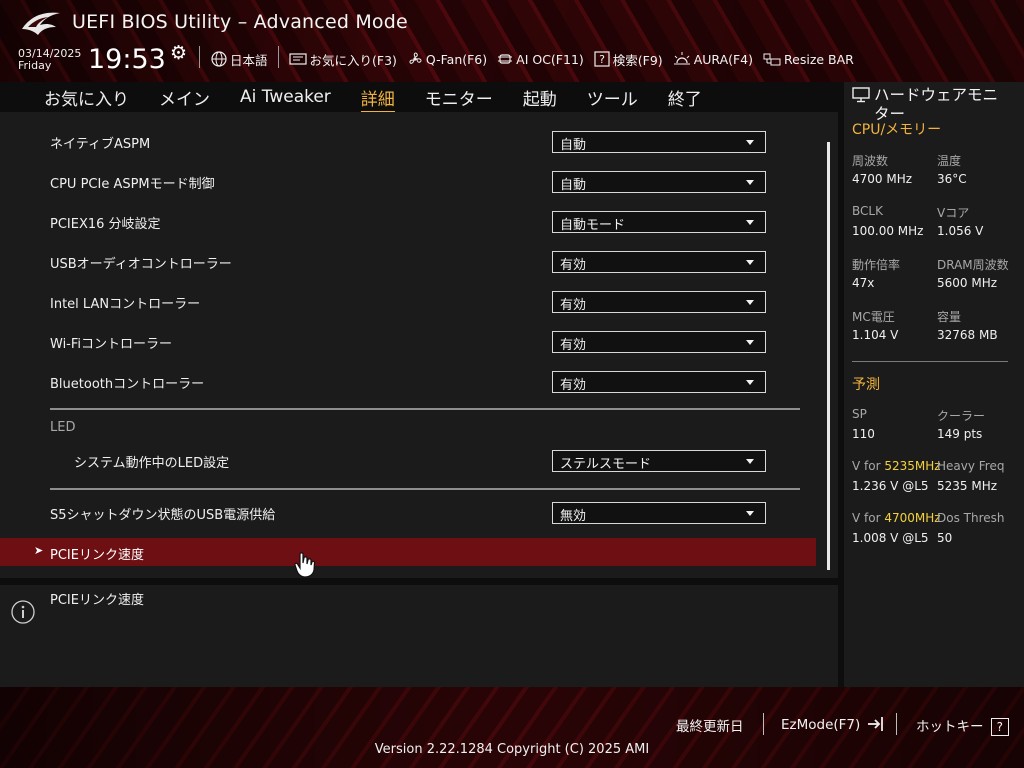 This screenshot has width=1024, height=768. I want to click on hw-value: 4700 MHz, so click(882, 179).